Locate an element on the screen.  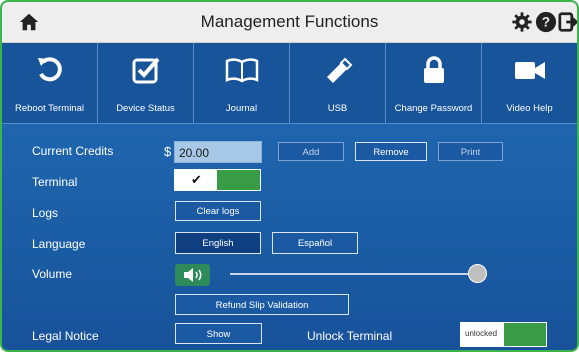
lock-icon is located at coordinates (433, 69).